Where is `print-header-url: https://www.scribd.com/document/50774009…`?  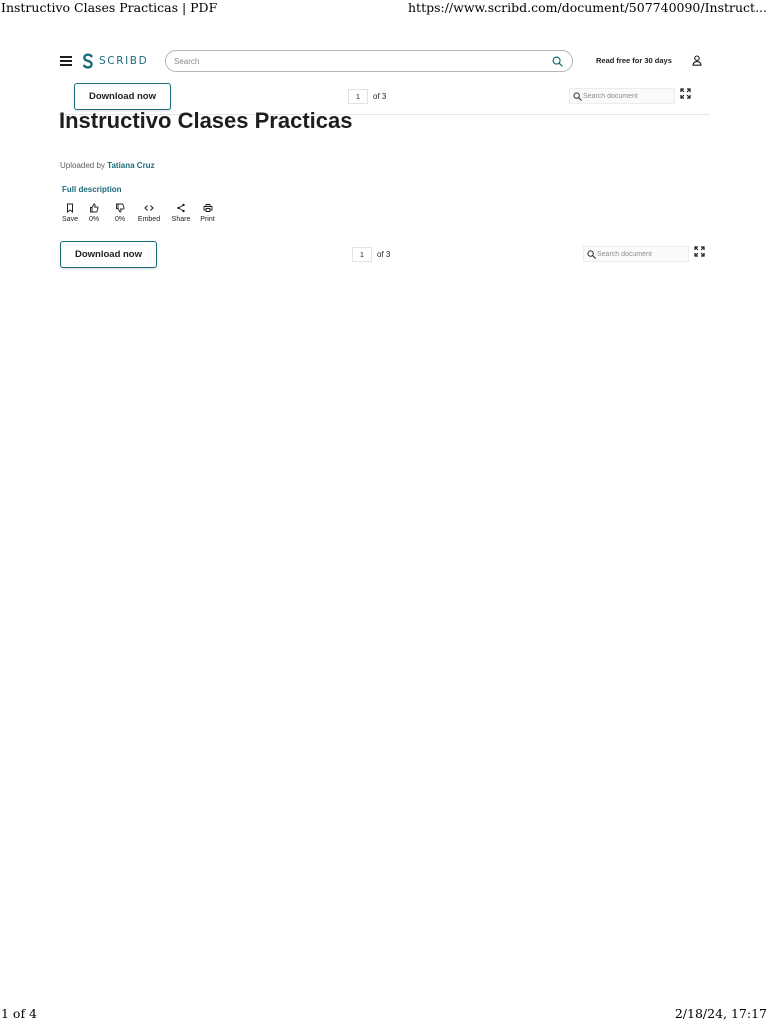 print-header-url: https://www.scribd.com/document/50774009… is located at coordinates (587, 7).